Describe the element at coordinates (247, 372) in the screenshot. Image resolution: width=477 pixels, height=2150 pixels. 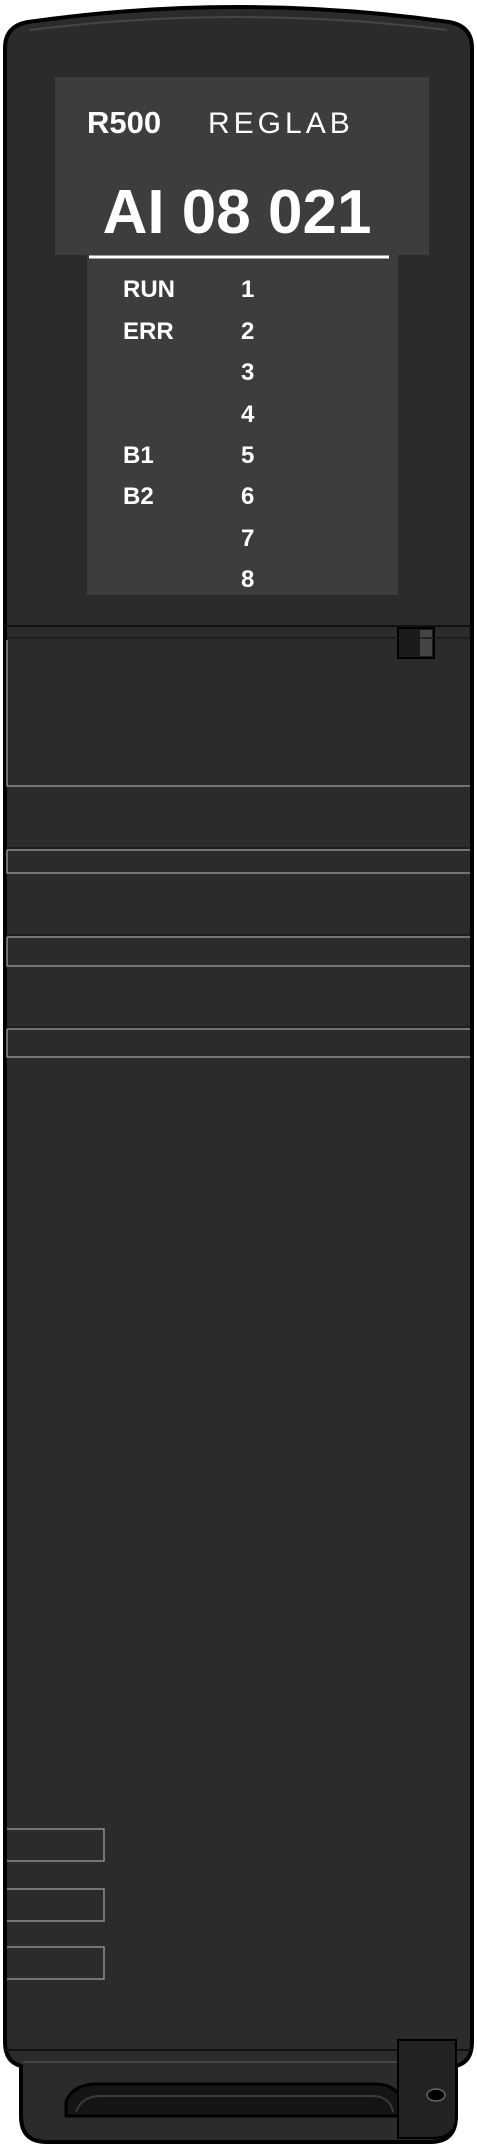
I see `channel-label: 3` at that location.